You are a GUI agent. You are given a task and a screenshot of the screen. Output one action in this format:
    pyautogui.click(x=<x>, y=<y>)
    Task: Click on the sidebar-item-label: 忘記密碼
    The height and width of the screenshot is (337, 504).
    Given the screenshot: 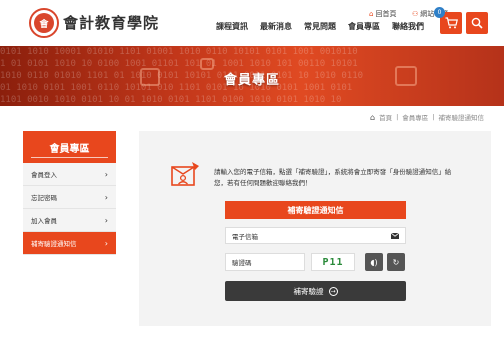 What is the action you would take?
    pyautogui.click(x=44, y=198)
    